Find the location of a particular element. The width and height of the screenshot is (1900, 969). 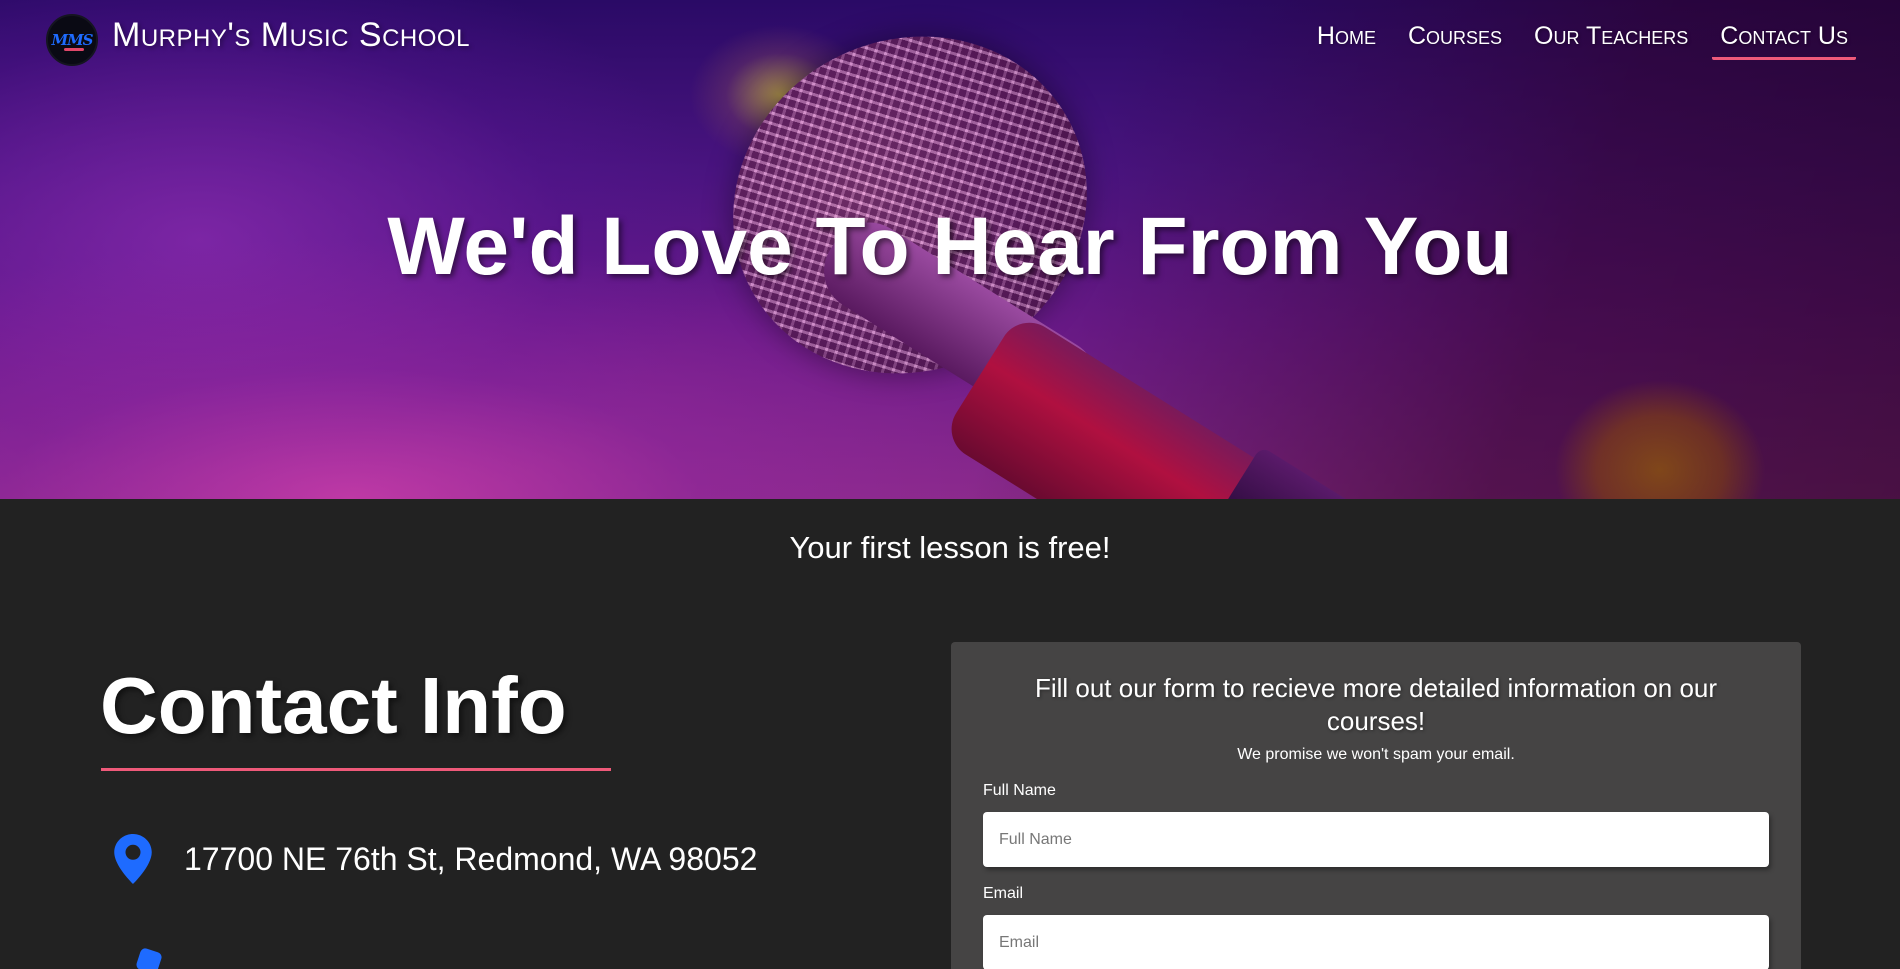

hero-title: We'd Love To Hear From You is located at coordinates (950, 246).